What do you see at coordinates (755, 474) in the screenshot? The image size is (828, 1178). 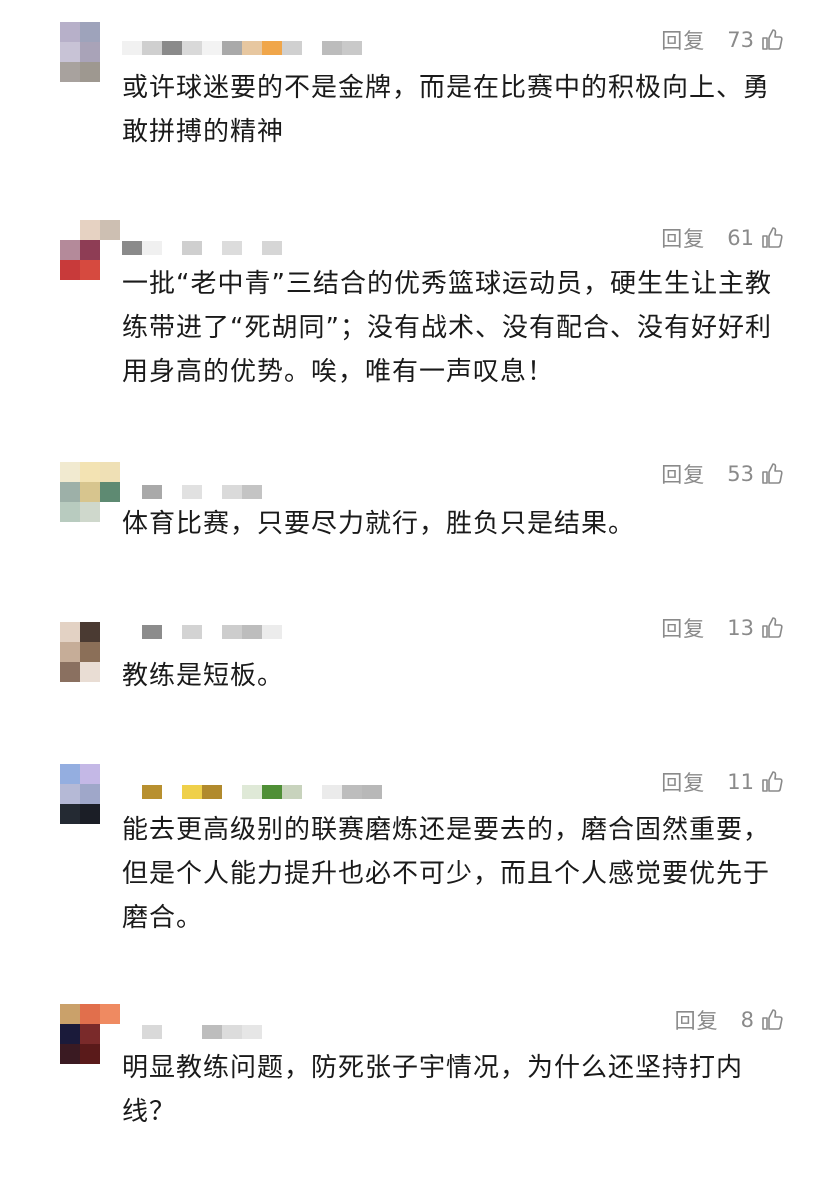 I see `like-button: 53` at bounding box center [755, 474].